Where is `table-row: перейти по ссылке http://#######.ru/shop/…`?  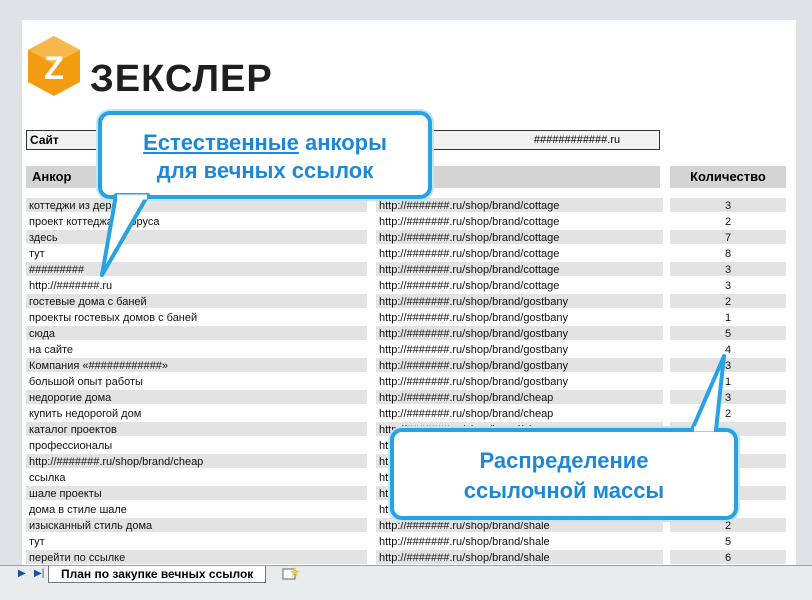
table-row: перейти по ссылке http://#######.ru/shop/… is located at coordinates (409, 557).